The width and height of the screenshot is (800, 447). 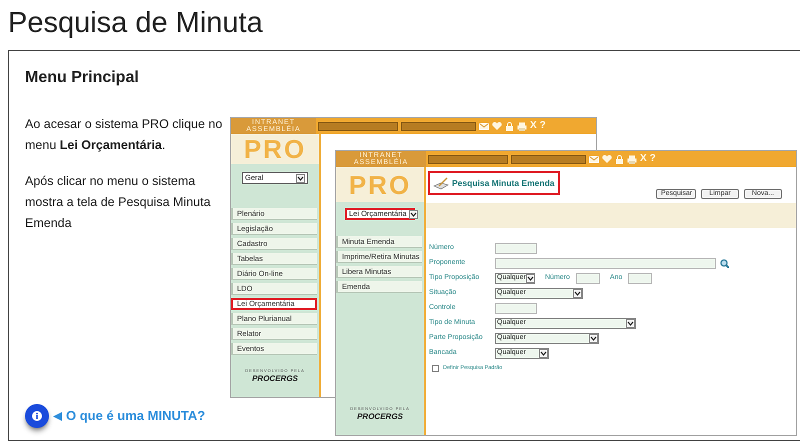 I want to click on paragraph: Ao acesar o sistema PRO clique no menu Lei Orçamentária., so click(x=124, y=135).